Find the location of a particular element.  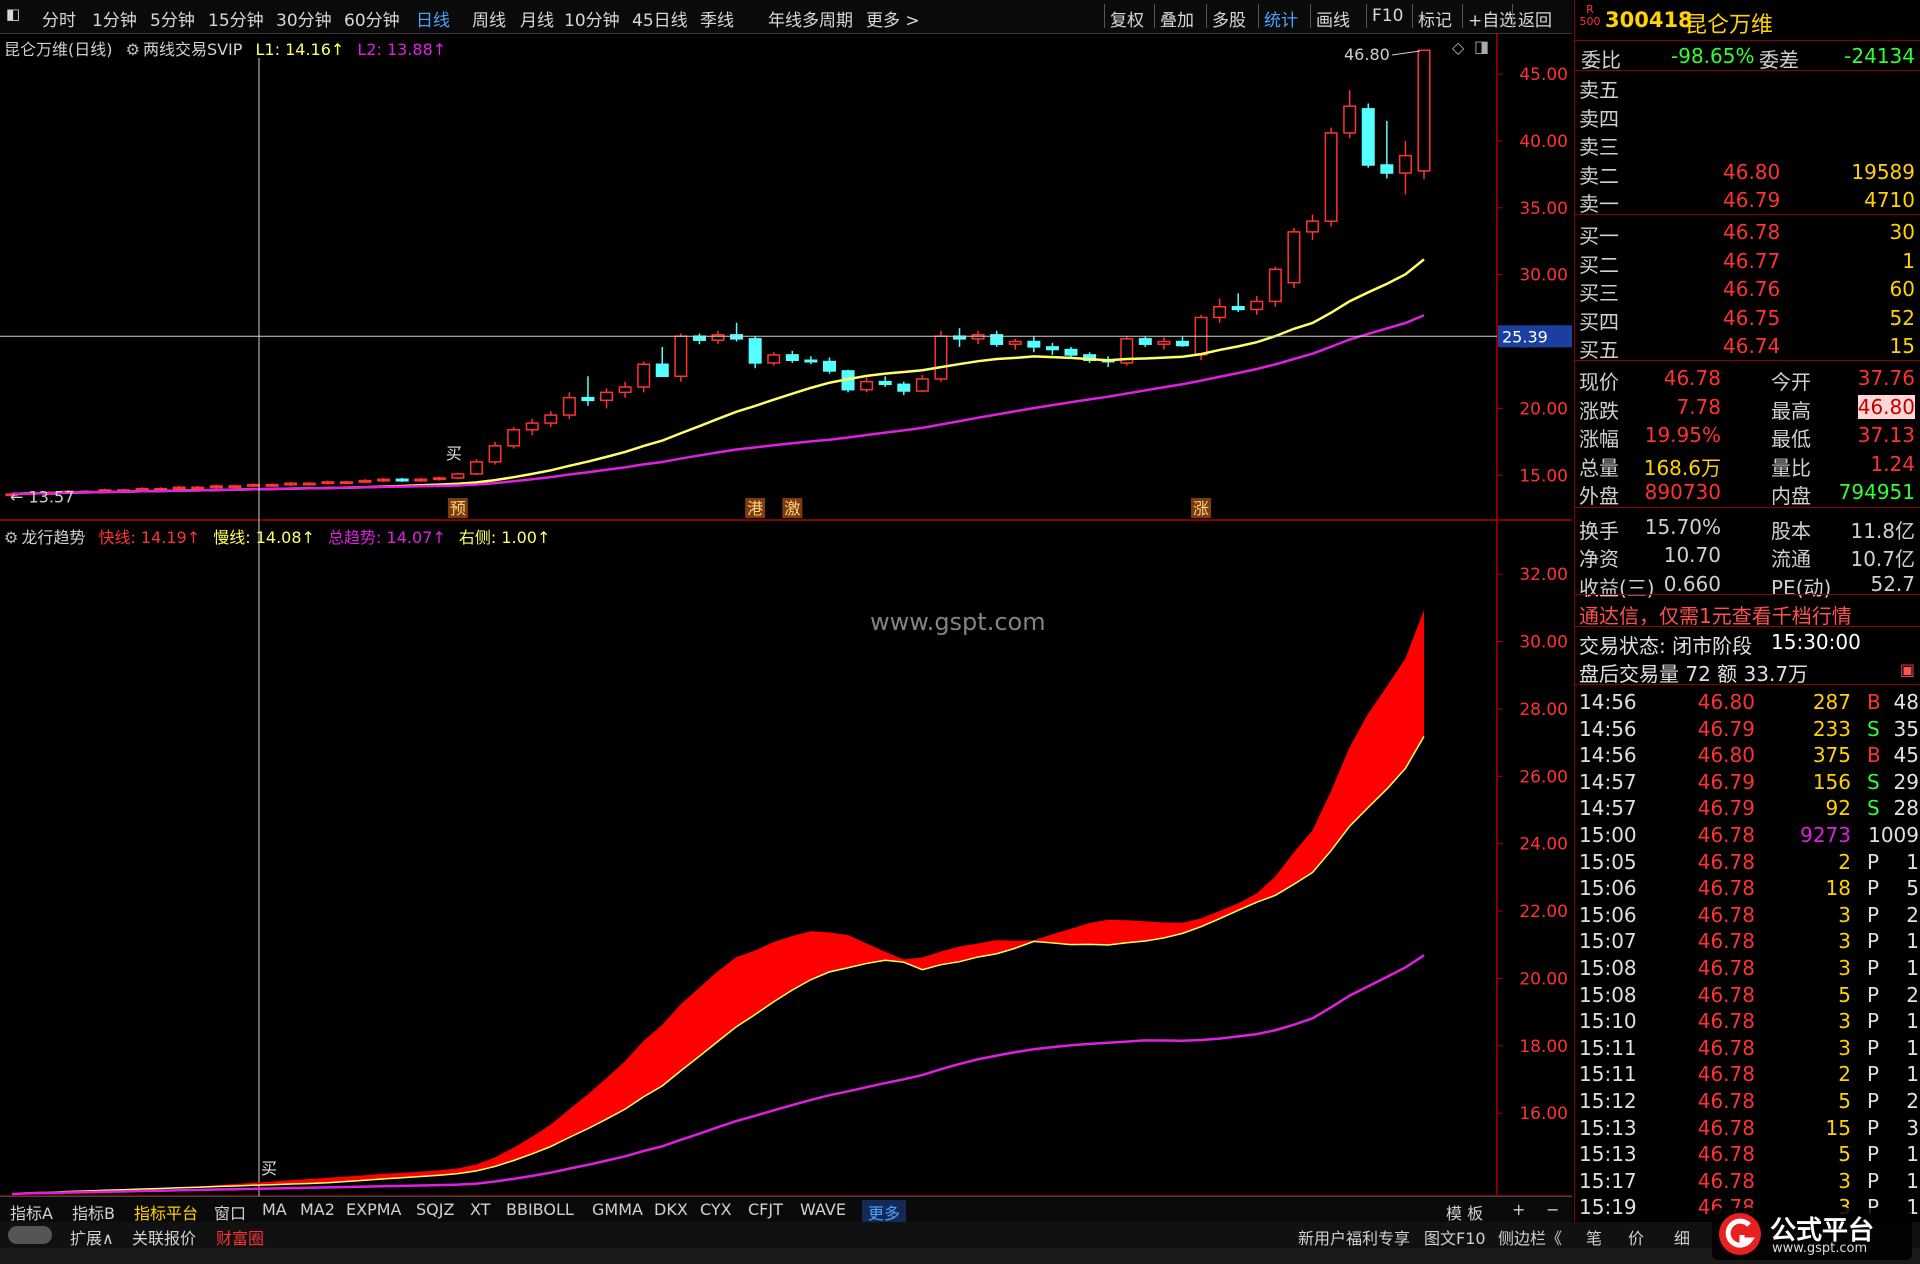

indicator-tab-1: 指标B is located at coordinates (93, 1212).